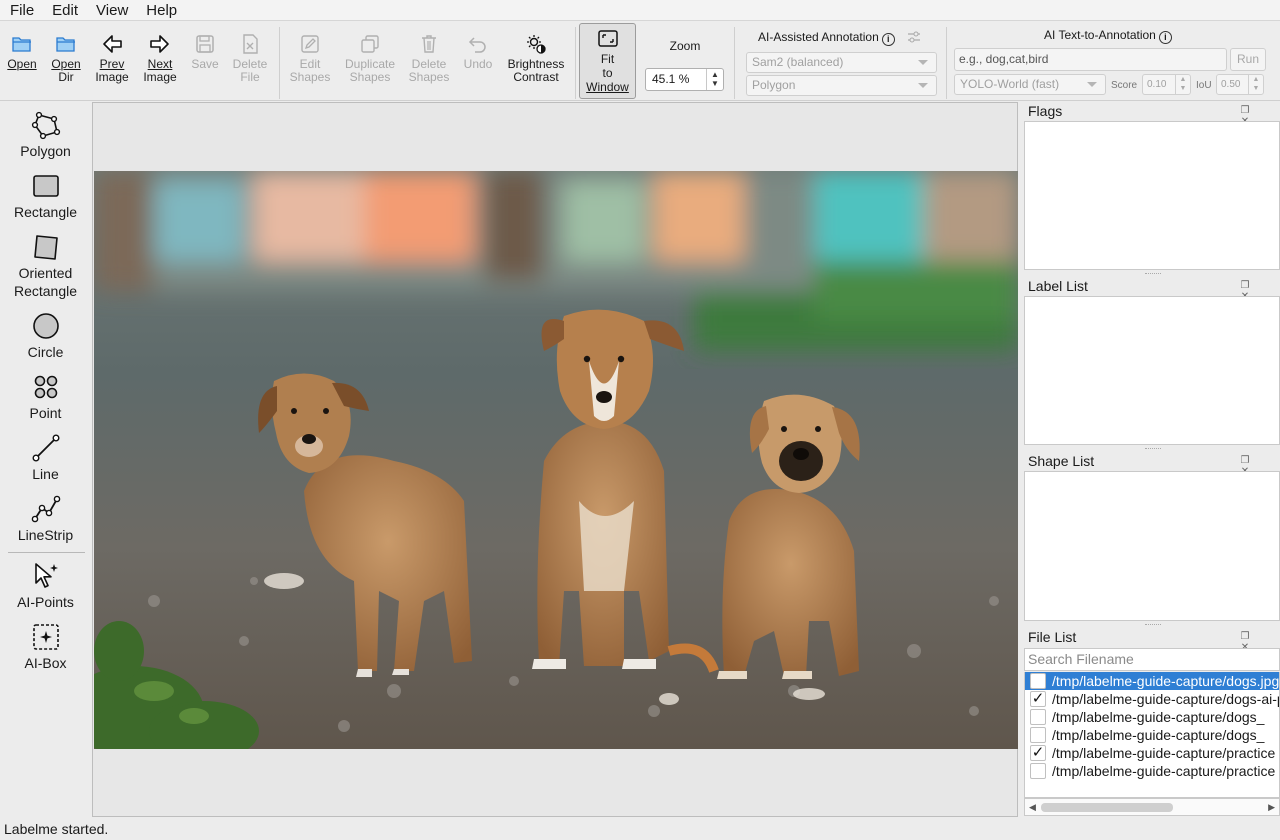  What do you see at coordinates (205, 64) in the screenshot?
I see `save-label: Save` at bounding box center [205, 64].